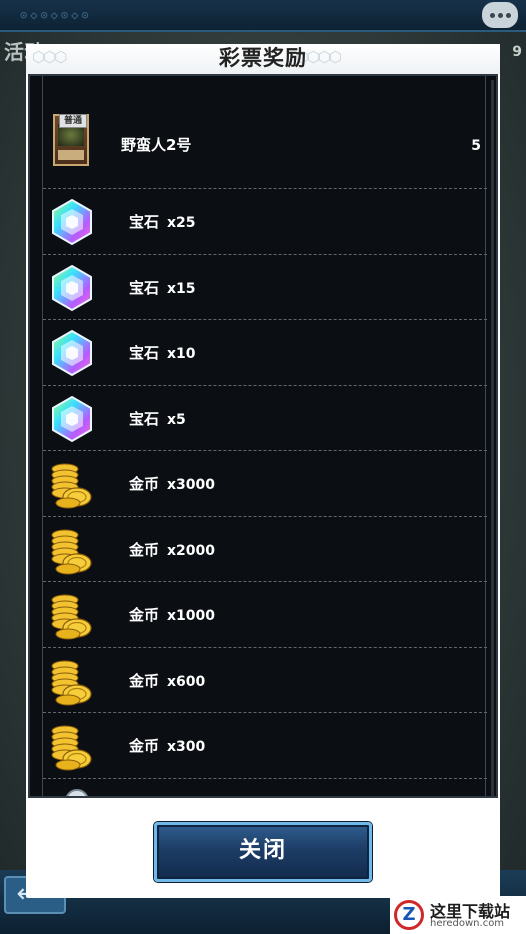 This screenshot has height=934, width=526. What do you see at coordinates (181, 223) in the screenshot?
I see `reward-amount: x25` at bounding box center [181, 223].